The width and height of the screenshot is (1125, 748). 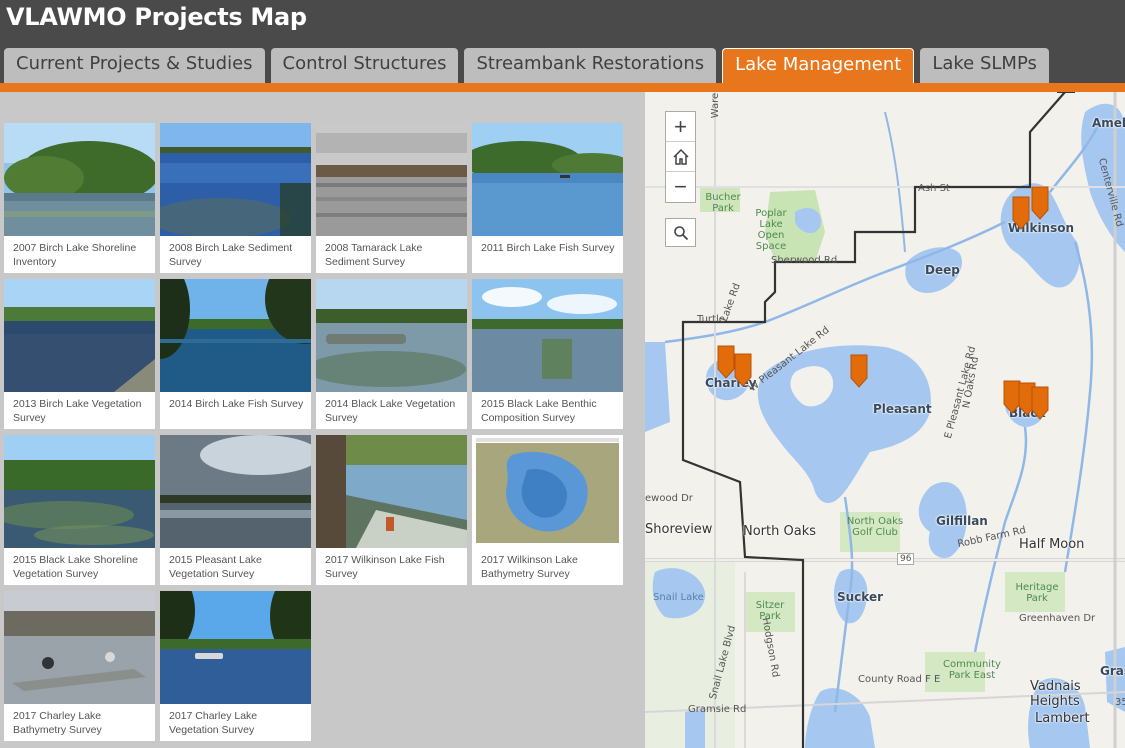 What do you see at coordinates (390, 411) in the screenshot?
I see `gallery-caption: 2014 Black Lake Vegetation Survey` at bounding box center [390, 411].